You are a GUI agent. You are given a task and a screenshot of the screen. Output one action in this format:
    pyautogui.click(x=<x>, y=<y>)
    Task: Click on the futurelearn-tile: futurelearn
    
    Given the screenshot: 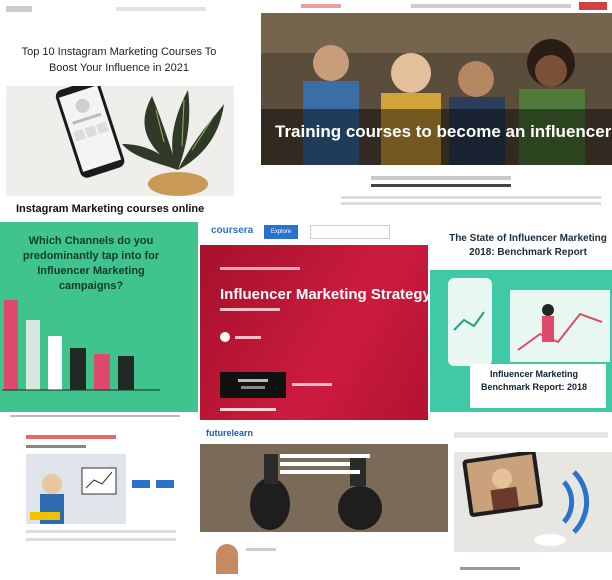 What is the action you would take?
    pyautogui.click(x=324, y=501)
    